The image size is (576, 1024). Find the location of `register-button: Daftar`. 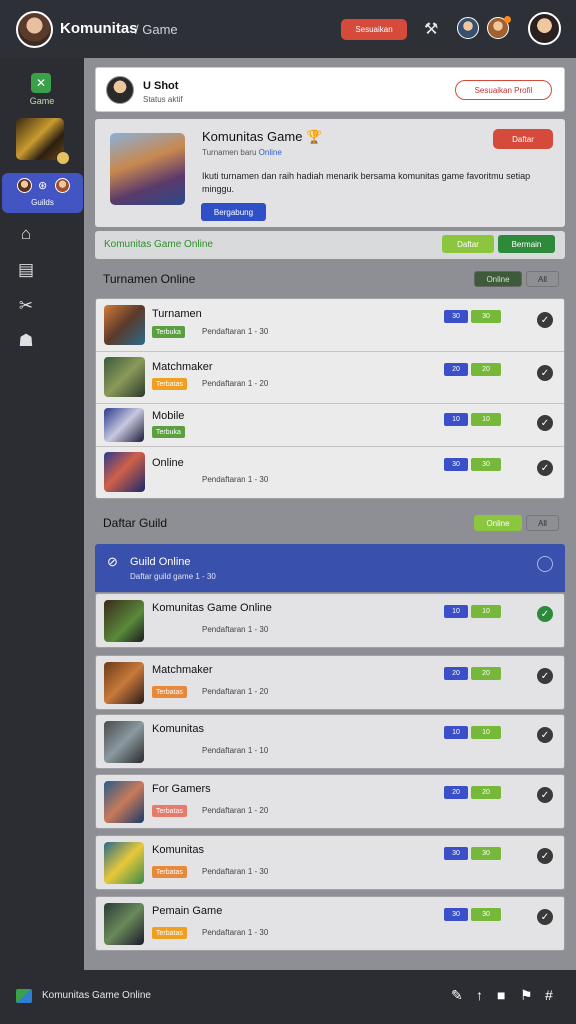

register-button: Daftar is located at coordinates (523, 139).